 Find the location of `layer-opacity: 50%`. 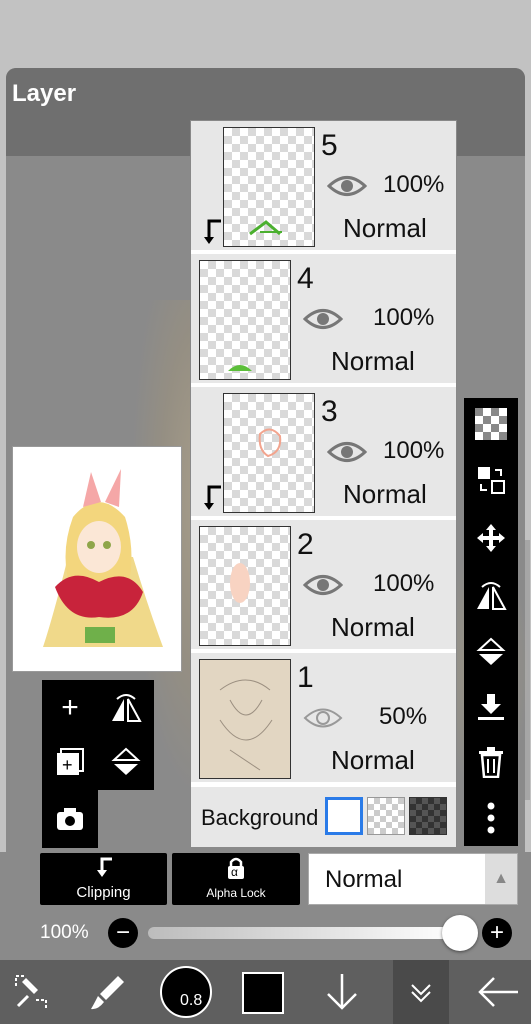

layer-opacity: 50% is located at coordinates (403, 716).